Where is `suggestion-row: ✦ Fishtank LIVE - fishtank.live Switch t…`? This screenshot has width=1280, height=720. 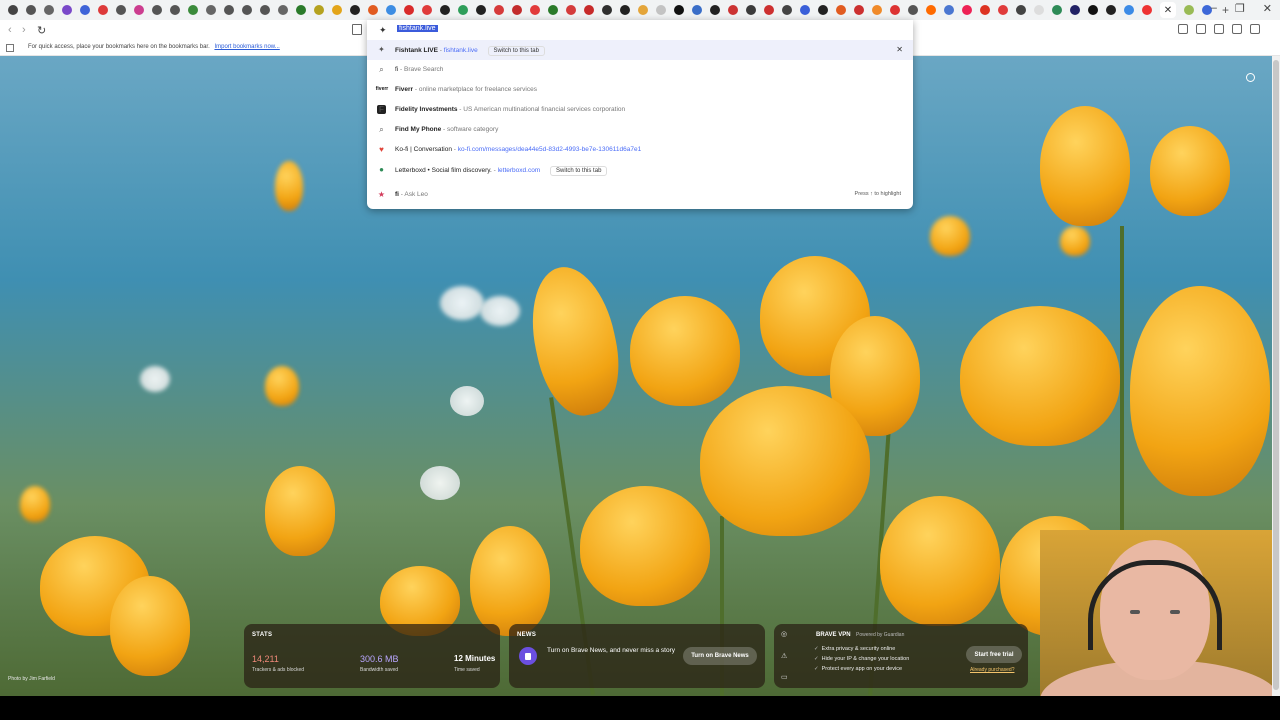 suggestion-row: ✦ Fishtank LIVE - fishtank.live Switch t… is located at coordinates (640, 50).